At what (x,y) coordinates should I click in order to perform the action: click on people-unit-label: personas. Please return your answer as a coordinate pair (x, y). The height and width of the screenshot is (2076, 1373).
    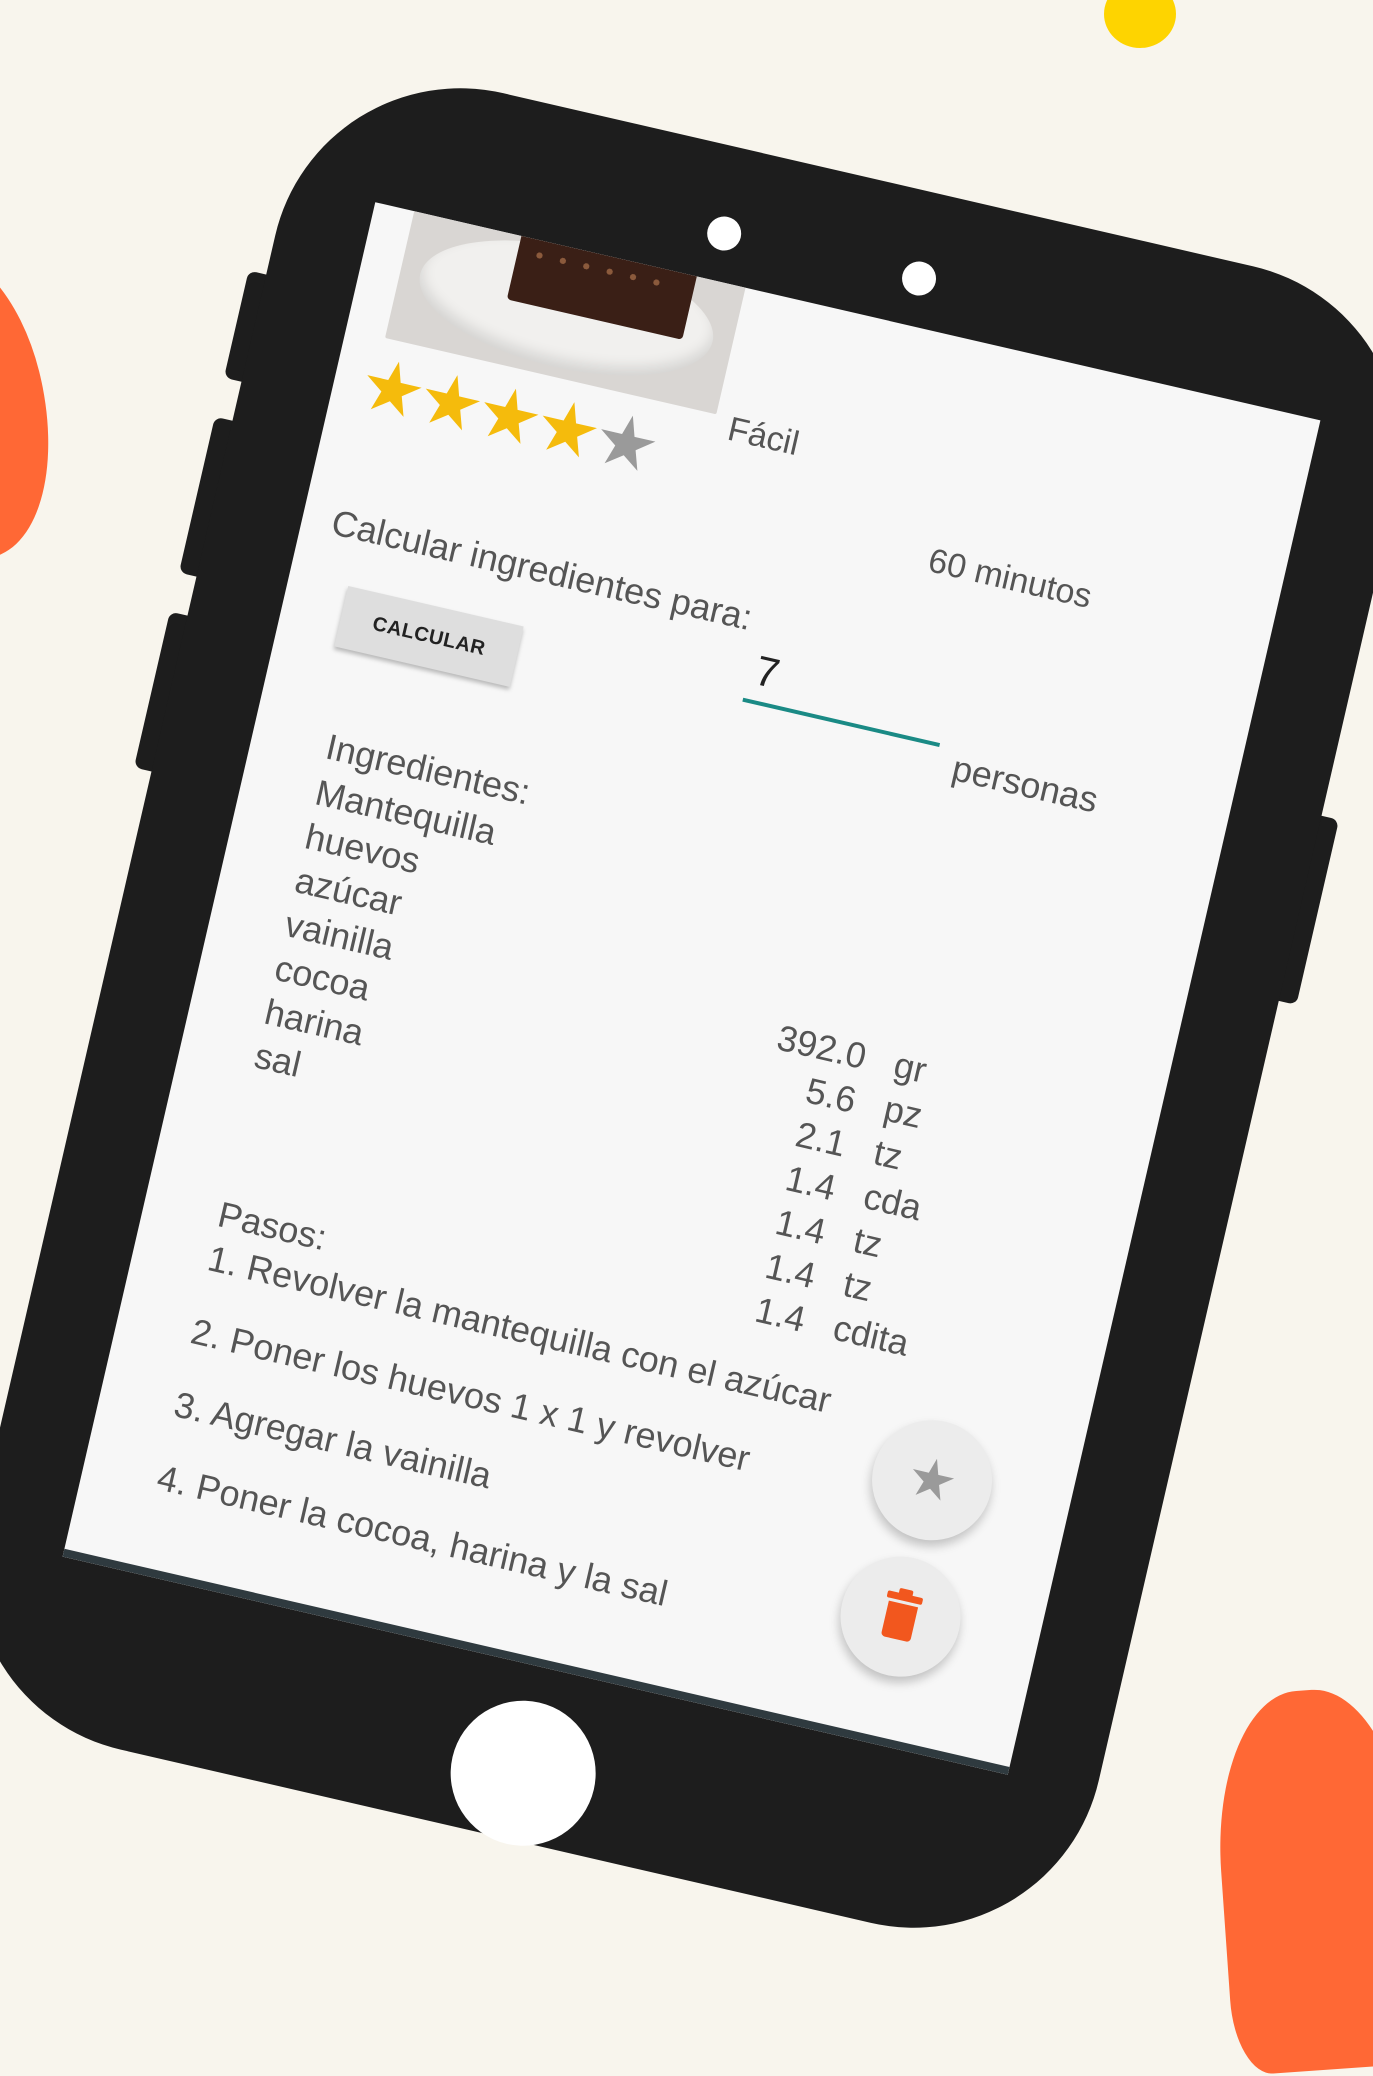
    Looking at the image, I should click on (1025, 784).